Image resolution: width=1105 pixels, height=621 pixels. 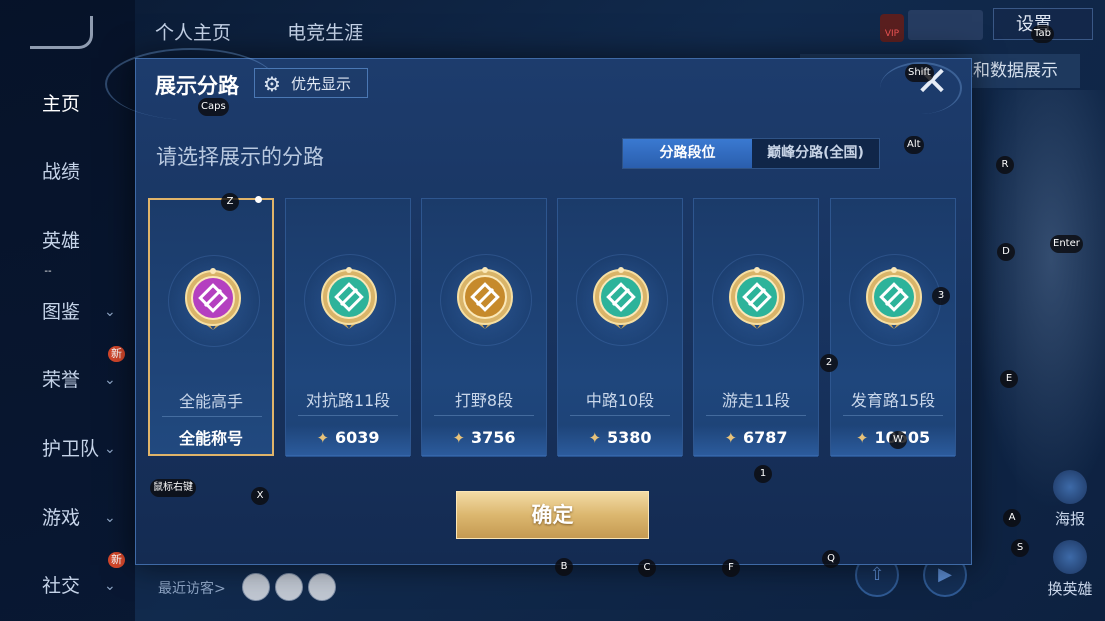 What do you see at coordinates (61, 32) in the screenshot?
I see `back-icon` at bounding box center [61, 32].